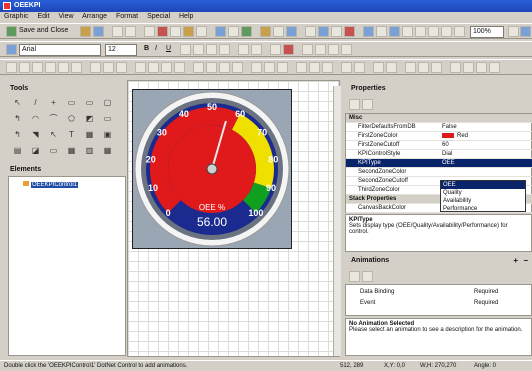  Describe the element at coordinates (291, 31) in the screenshot. I see `send-back-icon` at that location.